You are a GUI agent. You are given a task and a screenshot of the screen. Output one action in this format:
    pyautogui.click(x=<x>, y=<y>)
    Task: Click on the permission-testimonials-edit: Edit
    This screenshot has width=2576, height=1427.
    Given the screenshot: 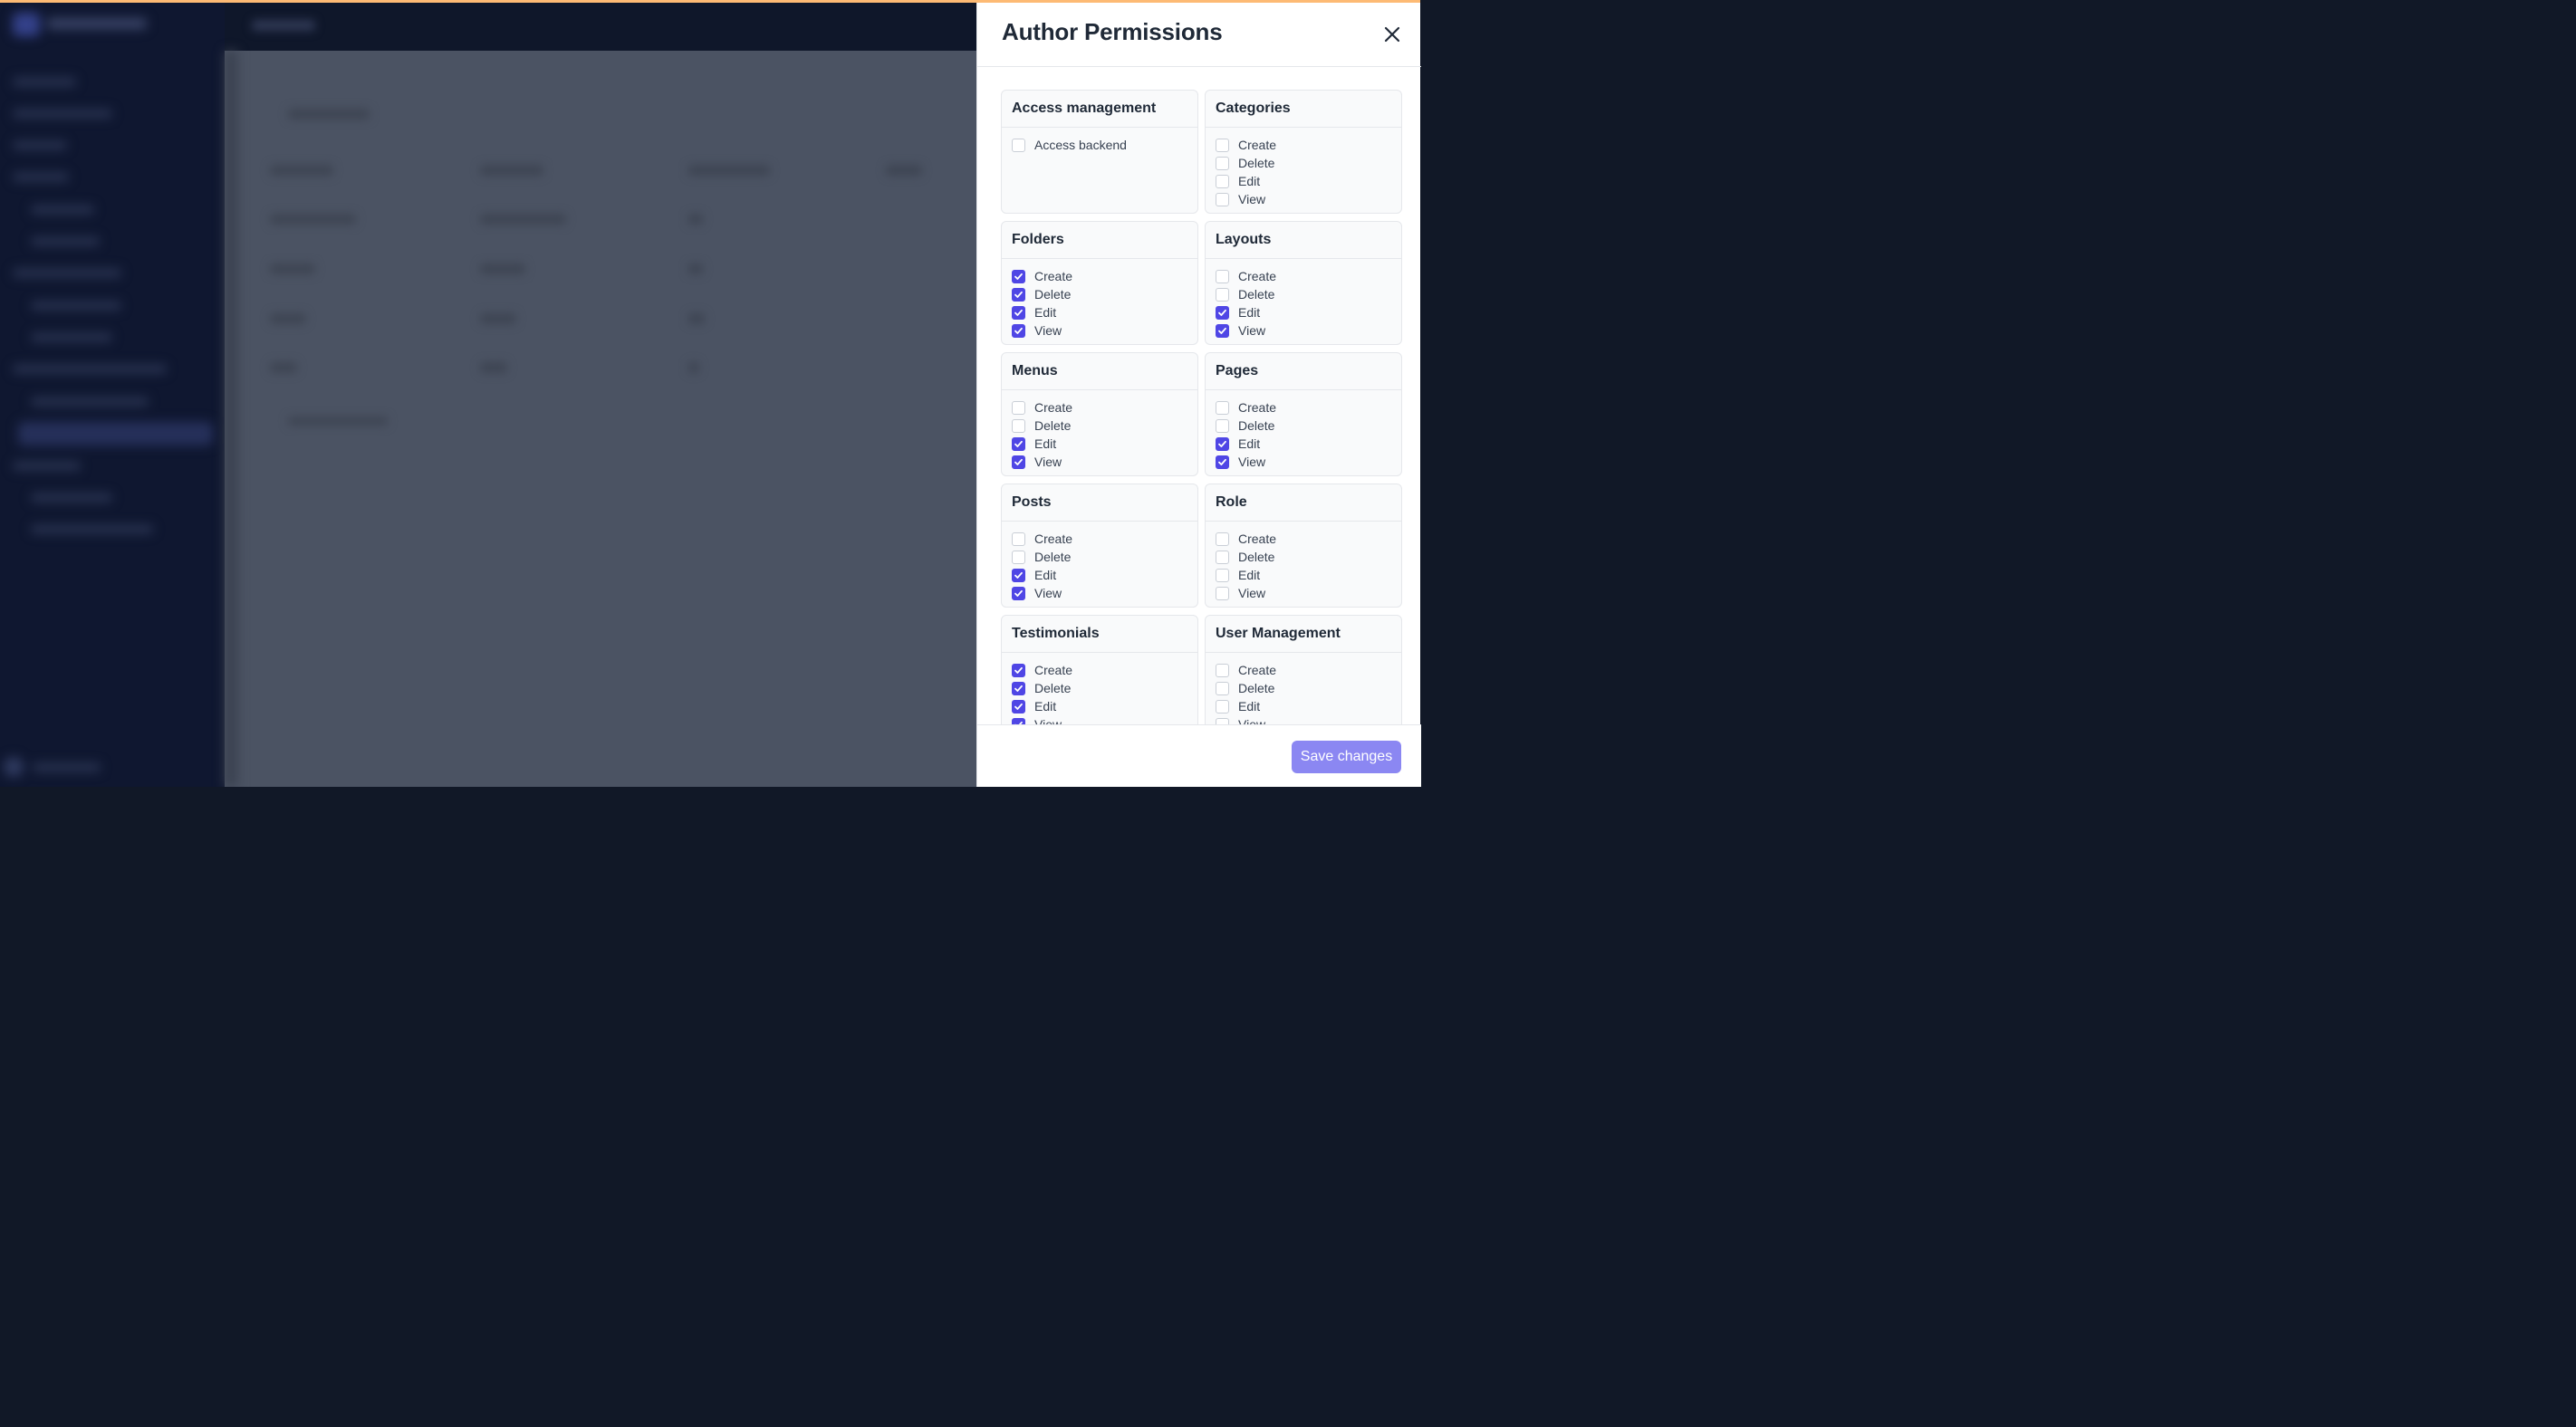 What is the action you would take?
    pyautogui.click(x=1104, y=706)
    